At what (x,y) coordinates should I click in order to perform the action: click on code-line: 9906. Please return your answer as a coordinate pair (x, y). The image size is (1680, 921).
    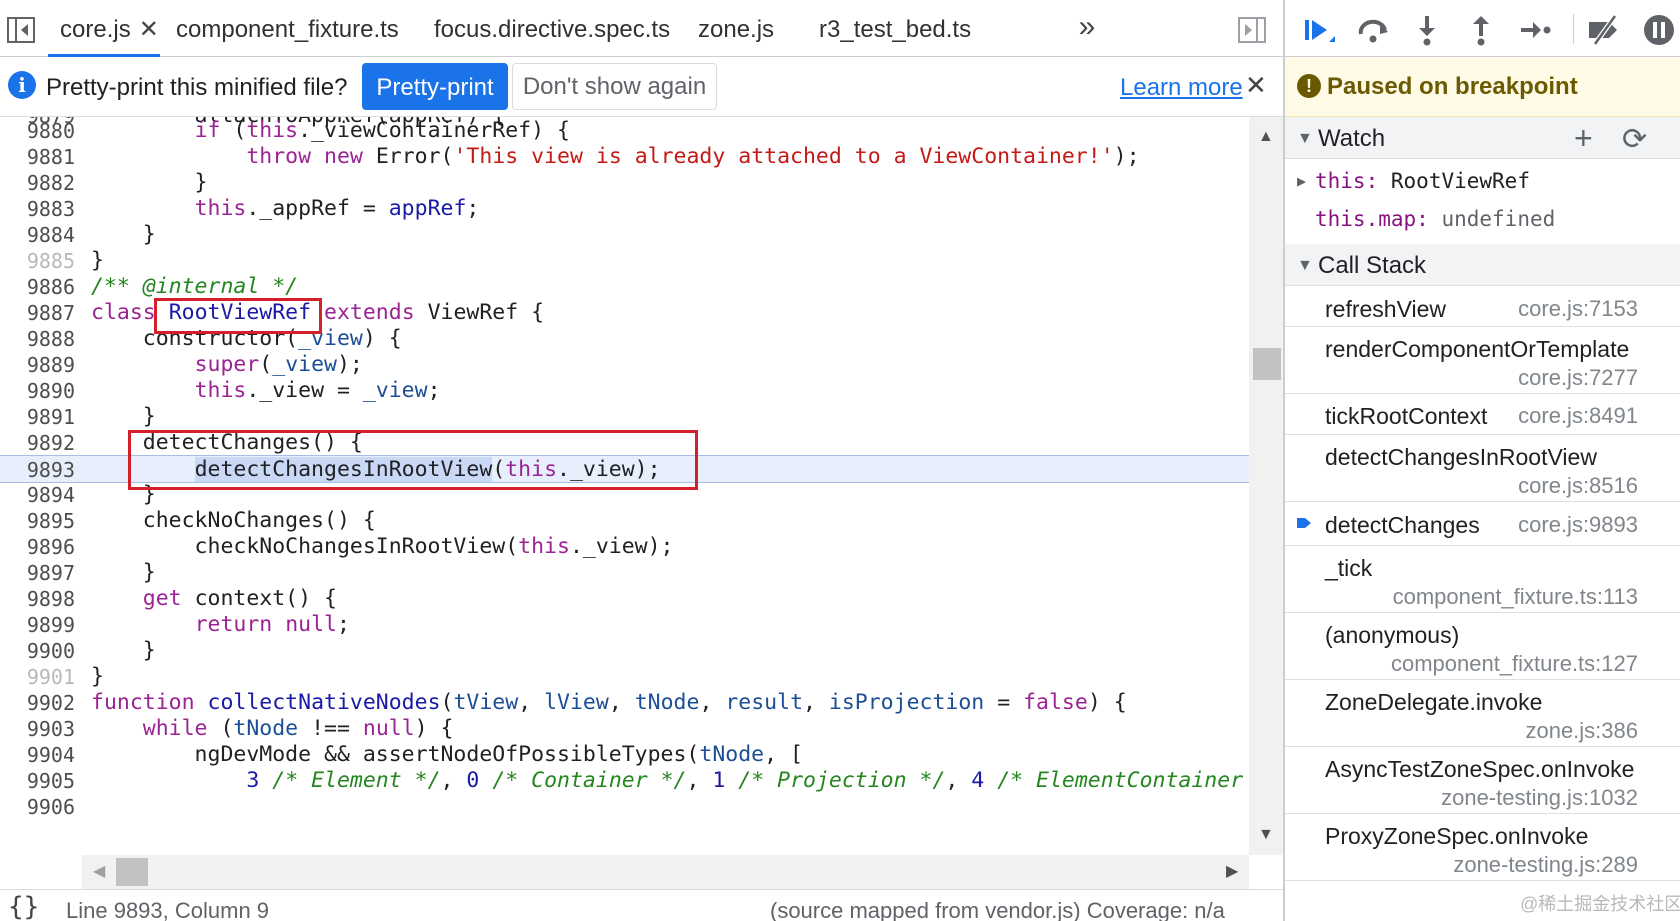
    Looking at the image, I should click on (50, 807).